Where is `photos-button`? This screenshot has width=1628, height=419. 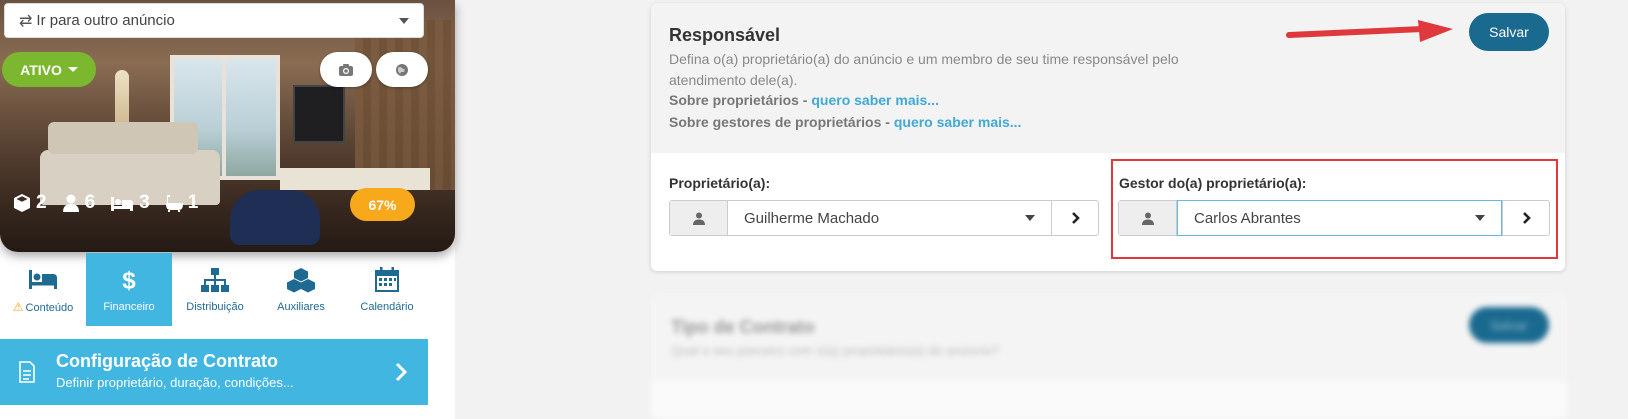 photos-button is located at coordinates (346, 69).